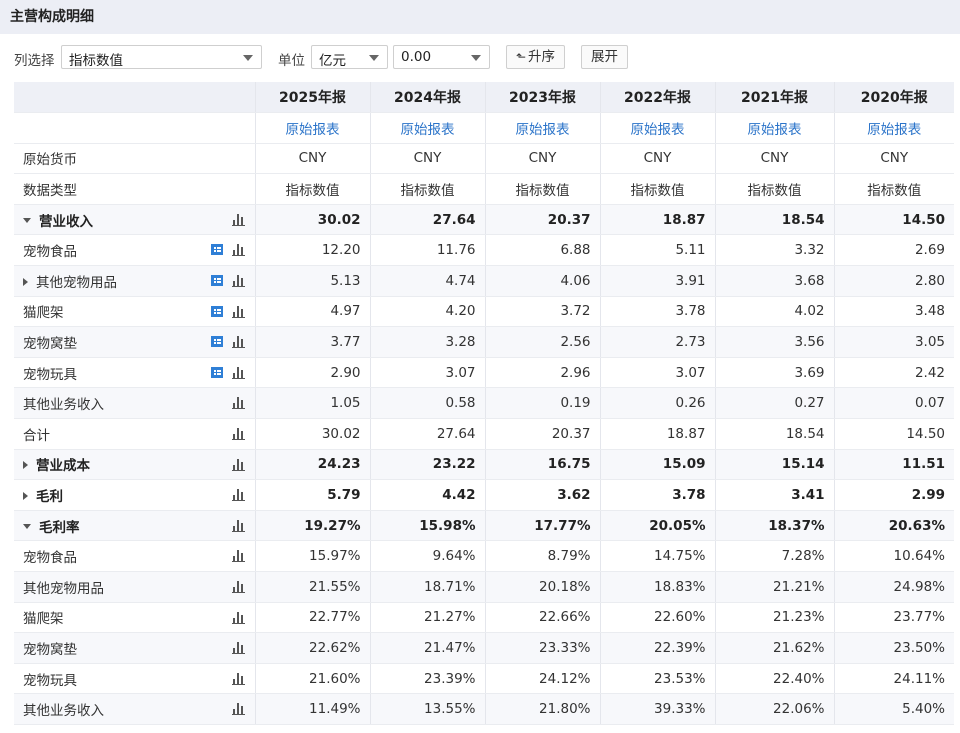 This screenshot has height=733, width=960. What do you see at coordinates (428, 342) in the screenshot?
I see `value-cell: 3.28` at bounding box center [428, 342].